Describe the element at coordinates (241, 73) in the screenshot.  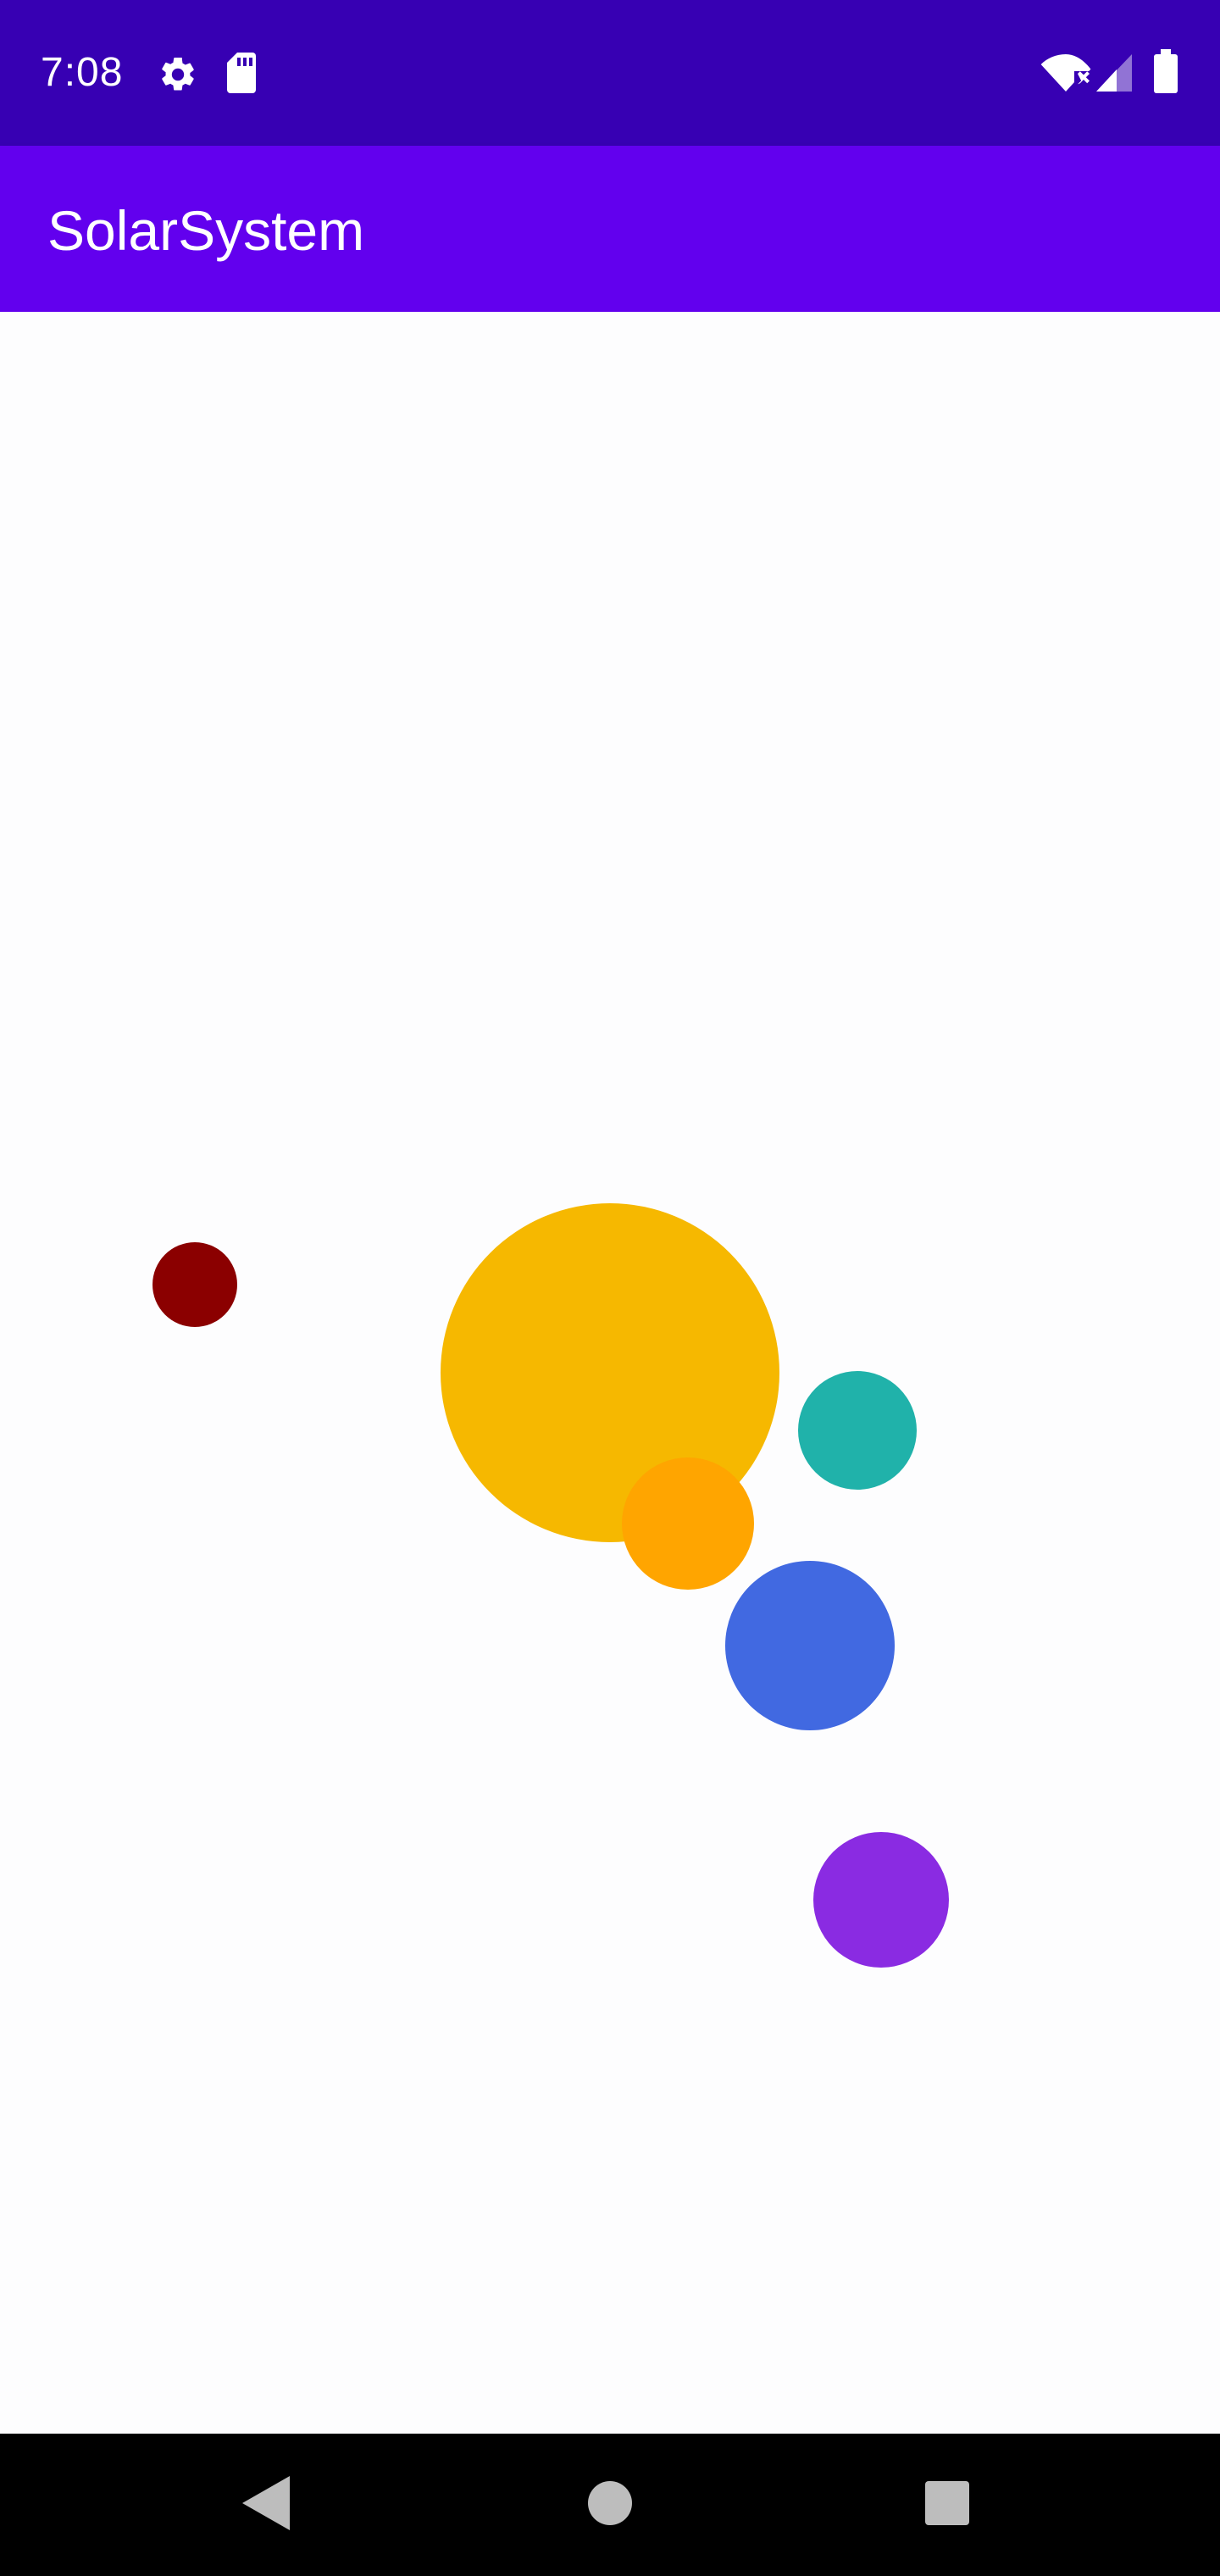
I see `sd-card-icon` at that location.